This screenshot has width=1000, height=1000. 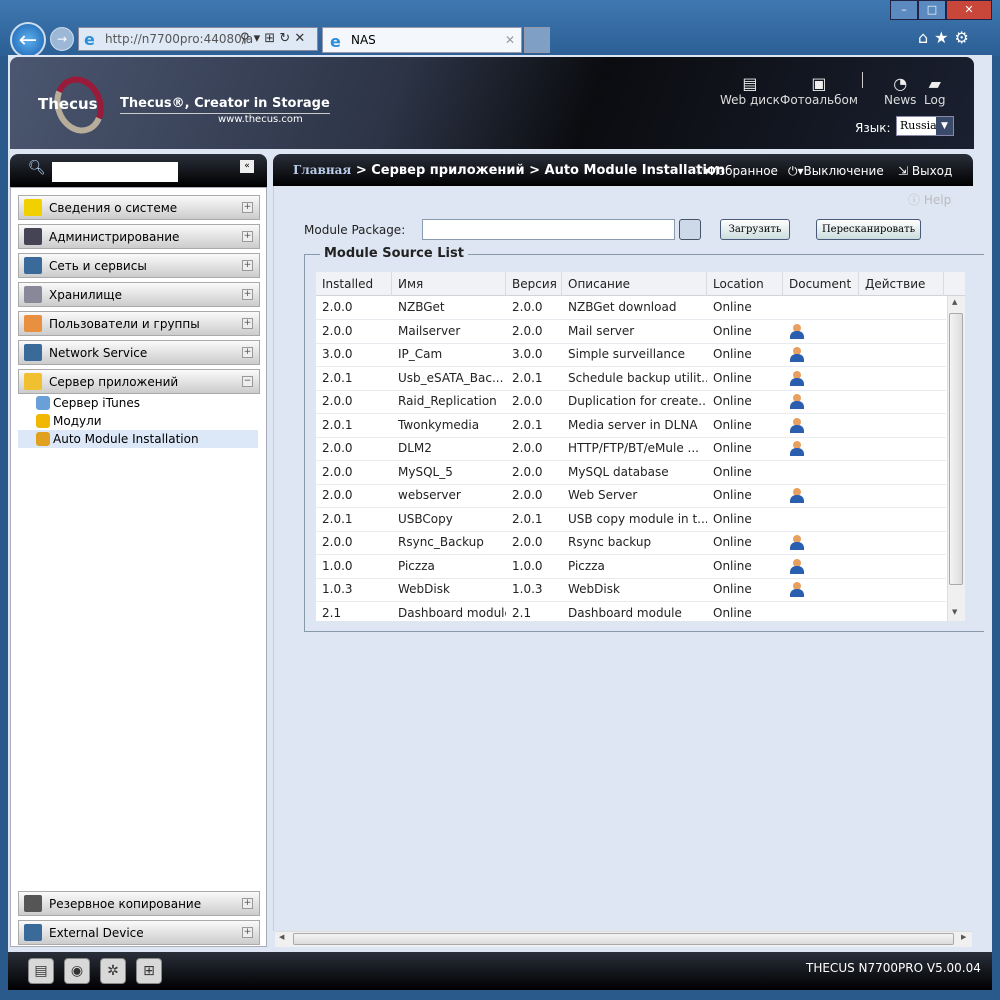 I want to click on sidebar-section: Администрирование +, so click(x=139, y=236).